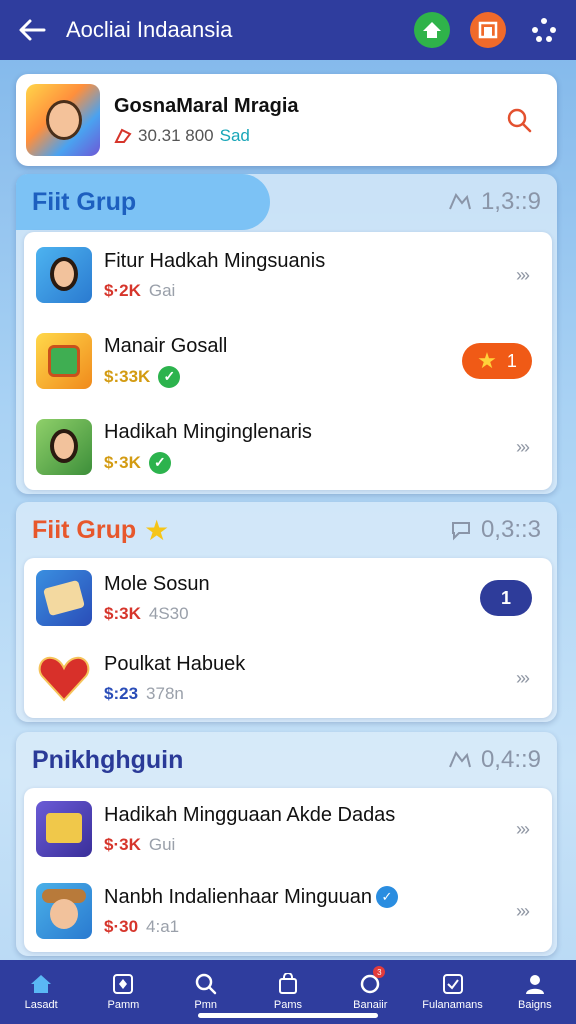 Image resolution: width=576 pixels, height=1024 pixels. I want to click on notification-badge: 3, so click(379, 972).